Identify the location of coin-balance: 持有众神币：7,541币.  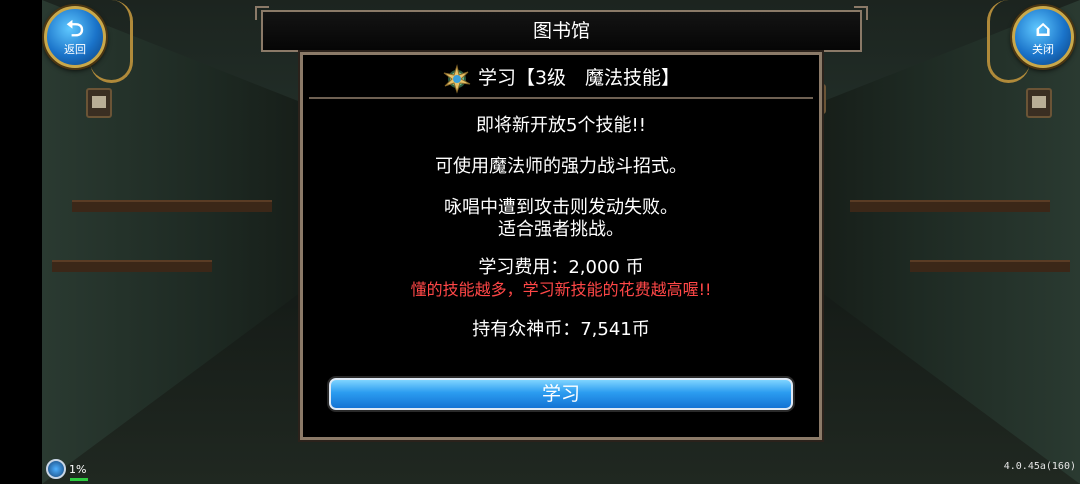
(561, 329).